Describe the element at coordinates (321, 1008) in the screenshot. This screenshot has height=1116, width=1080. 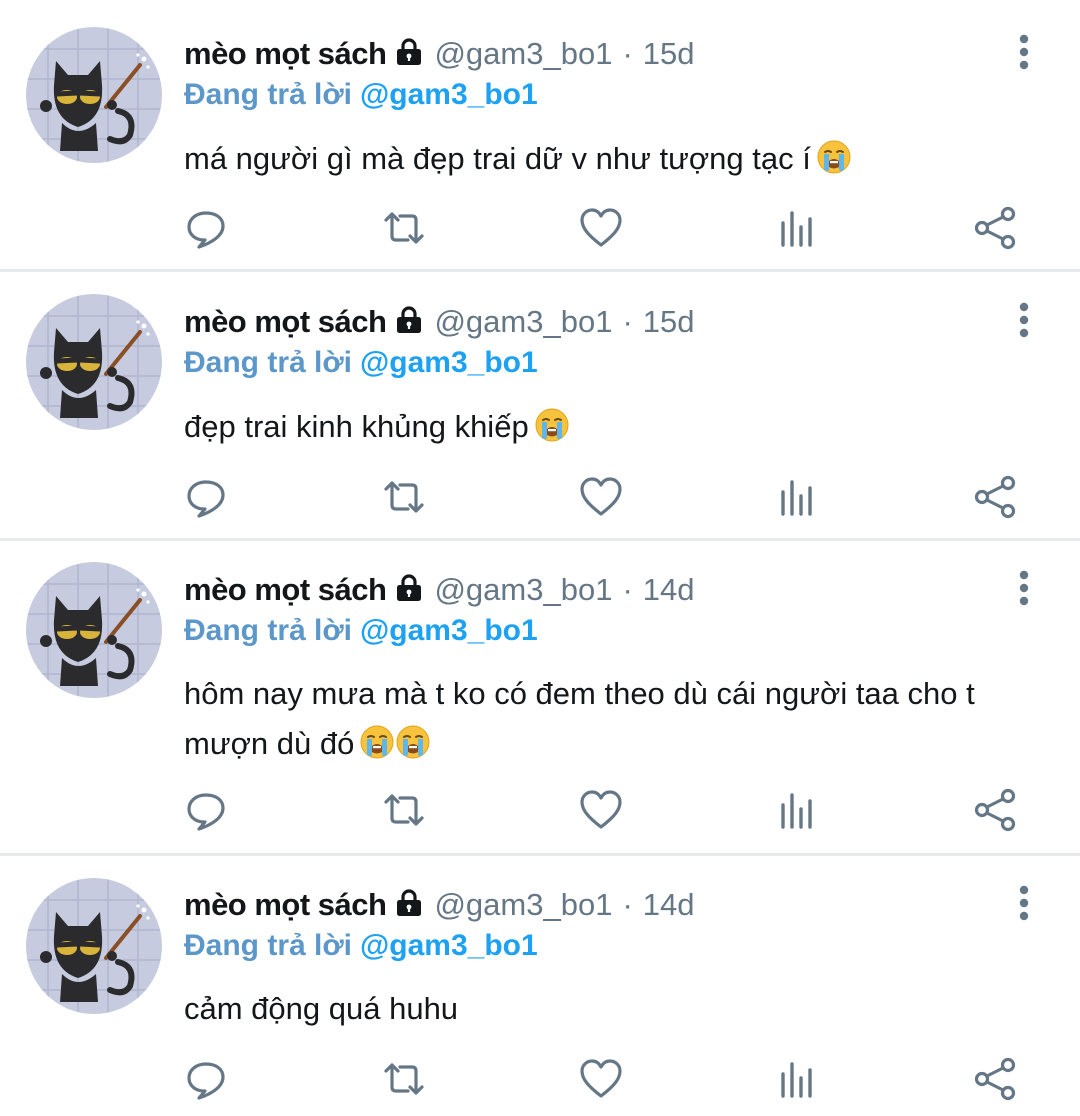
I see `tweet-text-content: cảm động quá huhu` at that location.